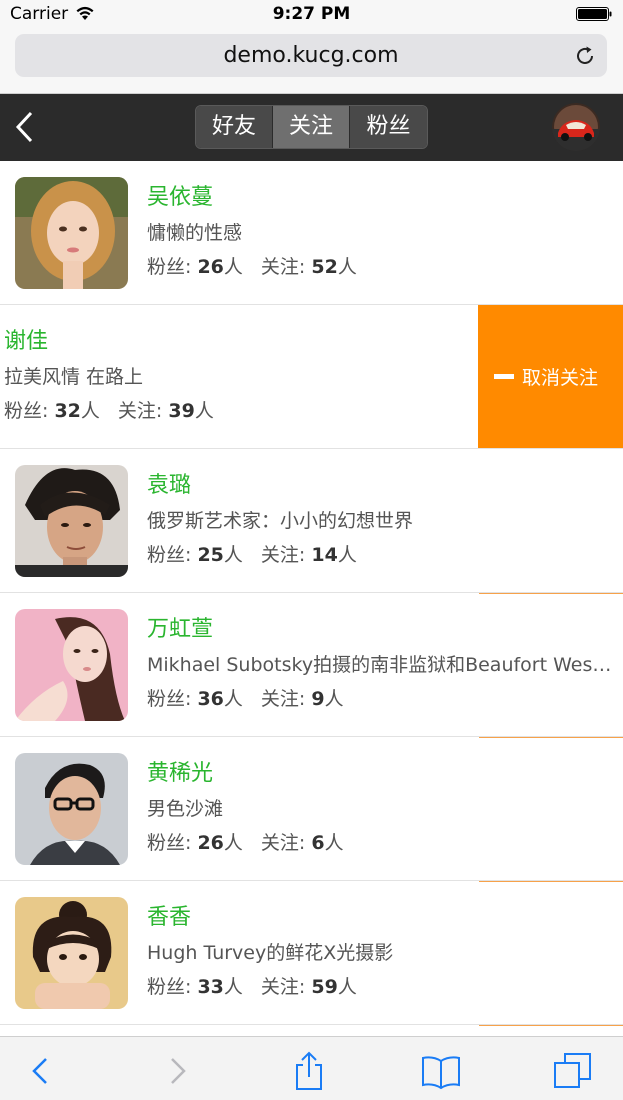 The image size is (623, 1100). Describe the element at coordinates (576, 127) in the screenshot. I see `user-avatar` at that location.